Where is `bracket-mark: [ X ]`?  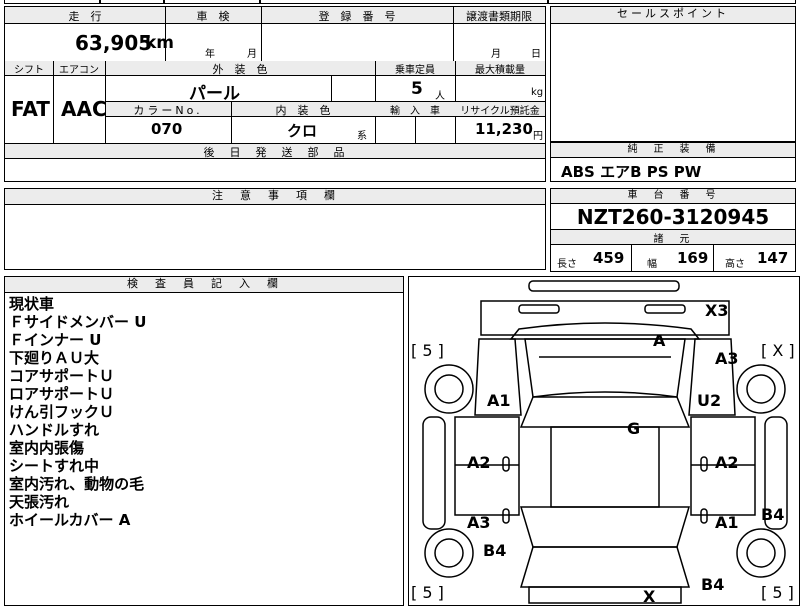
bracket-mark: [ X ] is located at coordinates (778, 350).